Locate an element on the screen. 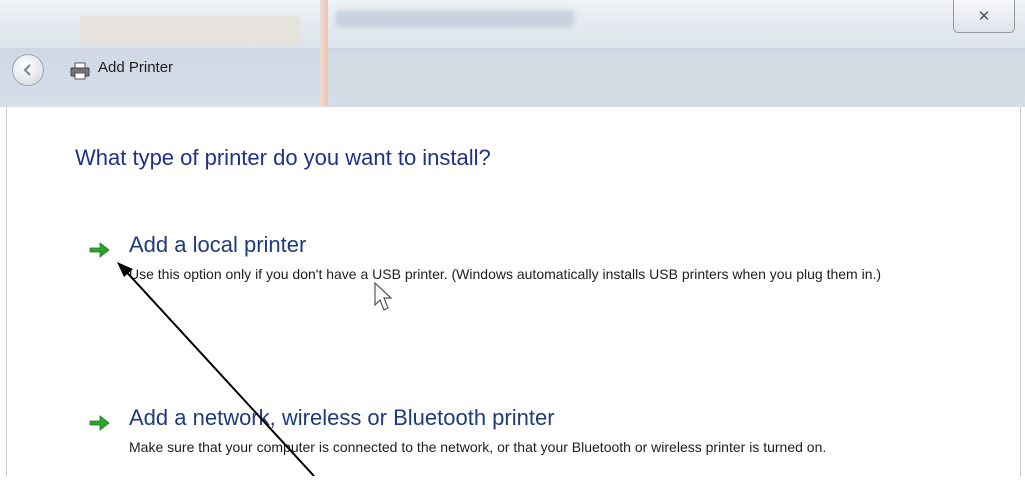 This screenshot has height=481, width=1025. close-button: ✕ is located at coordinates (984, 16).